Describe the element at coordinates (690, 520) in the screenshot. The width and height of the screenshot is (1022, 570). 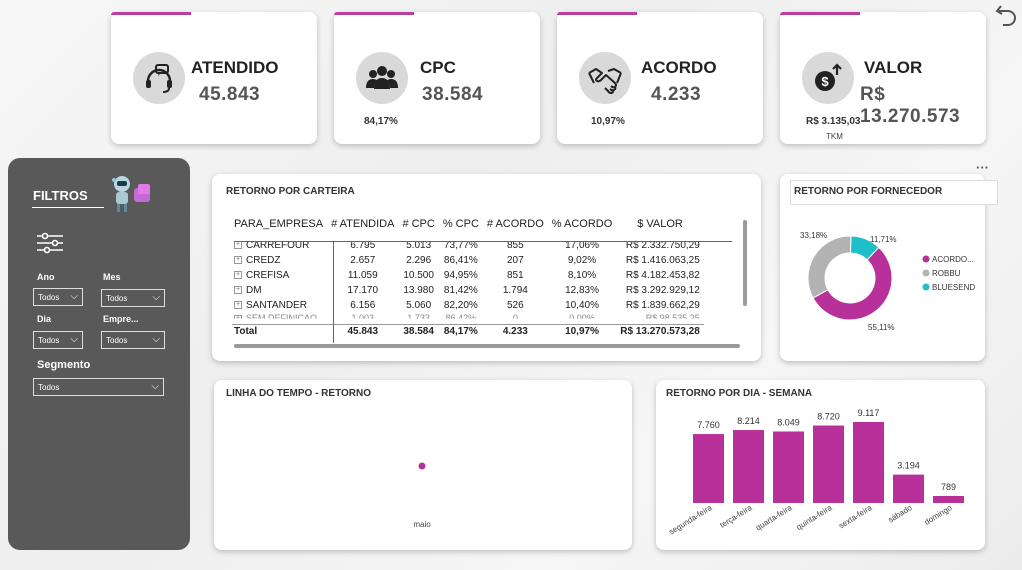
I see `x-tick-label: segunda-feira` at that location.